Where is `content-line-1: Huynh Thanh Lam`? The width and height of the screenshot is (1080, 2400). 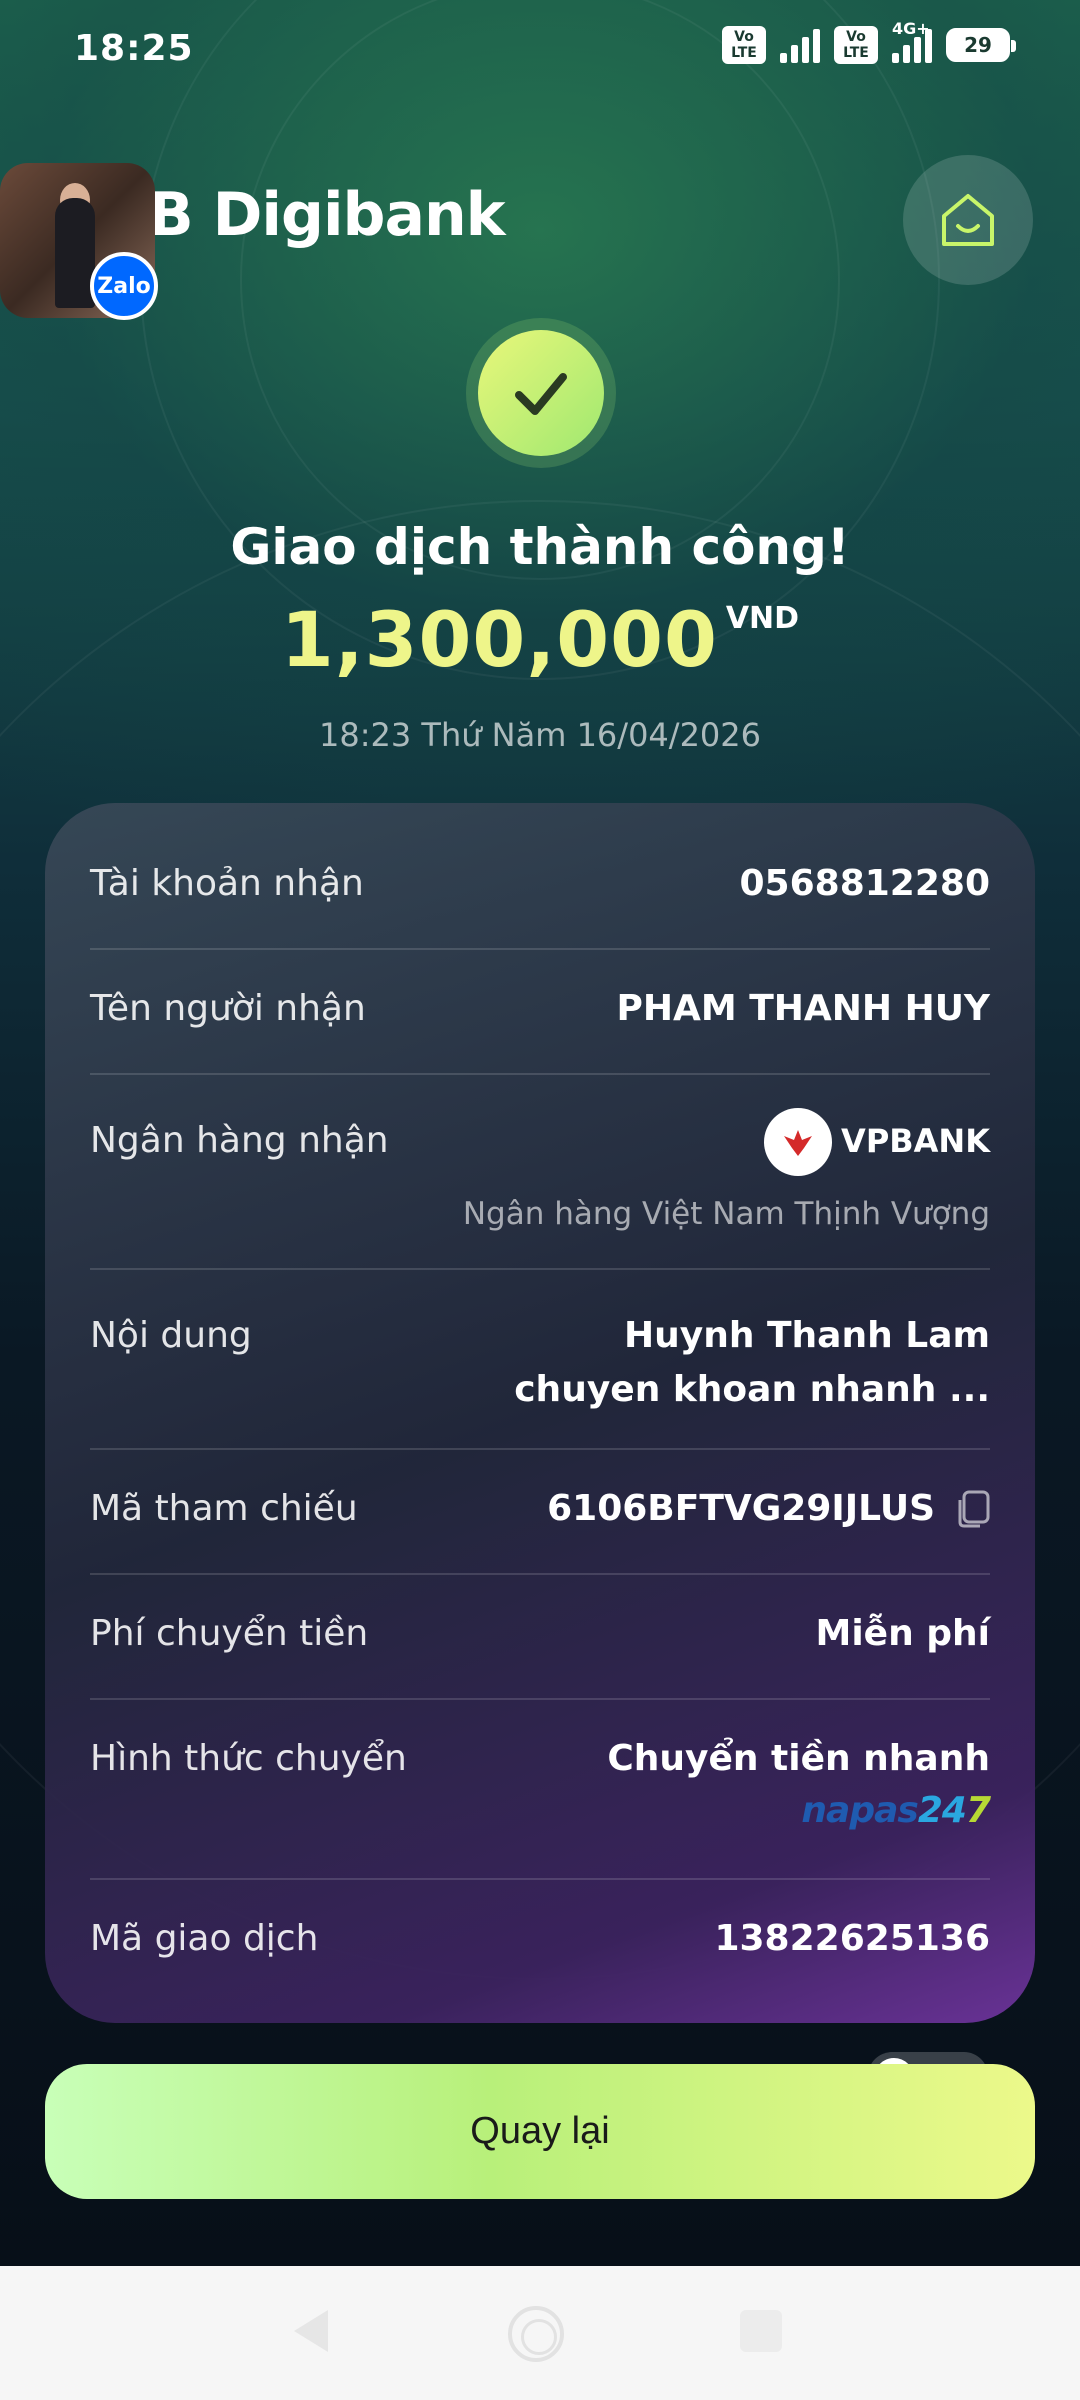 content-line-1: Huynh Thanh Lam is located at coordinates (806, 1335).